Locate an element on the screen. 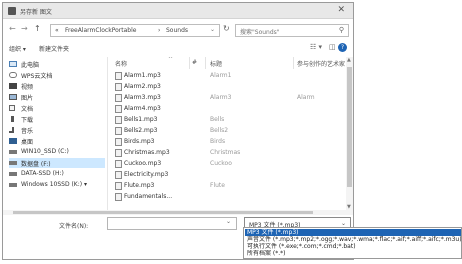 The image size is (462, 264). sidebar-item-wps-cloud: WPS云文档 is located at coordinates (57, 75).